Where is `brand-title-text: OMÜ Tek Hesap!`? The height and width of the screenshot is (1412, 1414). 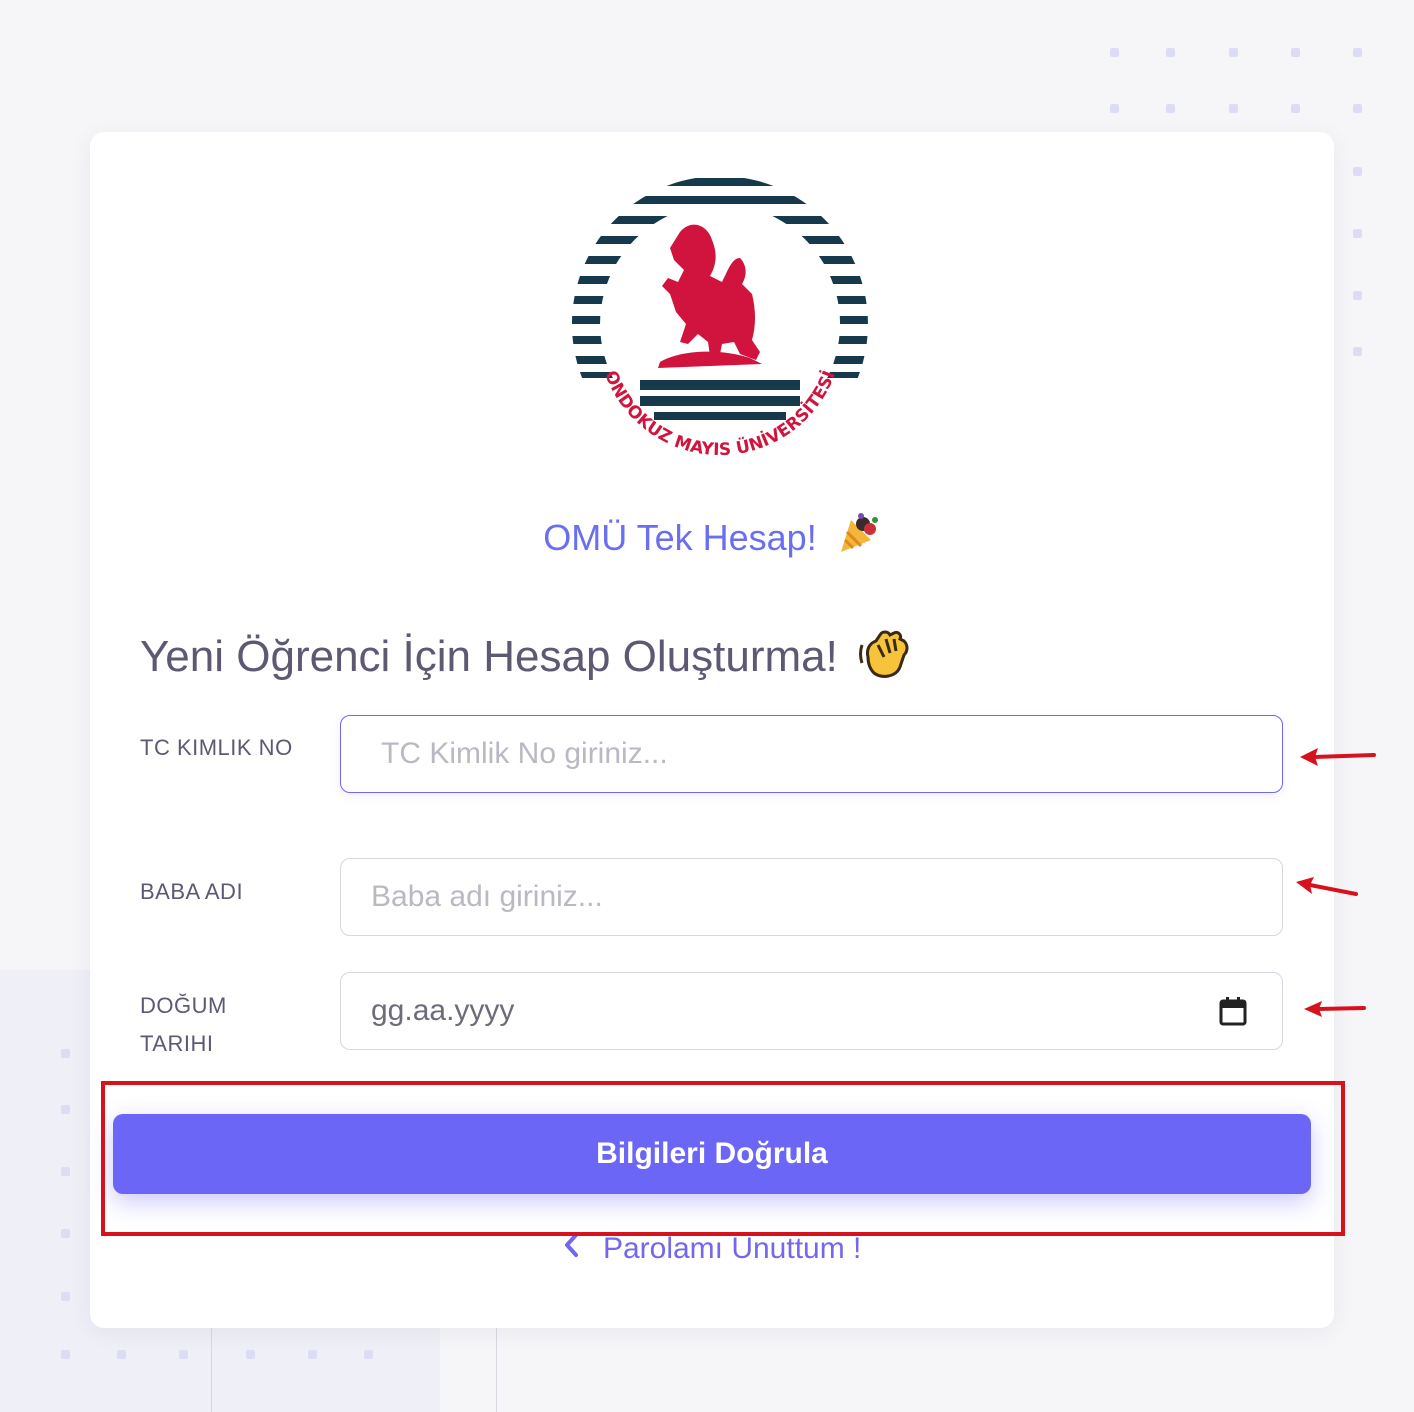 brand-title-text: OMÜ Tek Hesap! is located at coordinates (680, 537).